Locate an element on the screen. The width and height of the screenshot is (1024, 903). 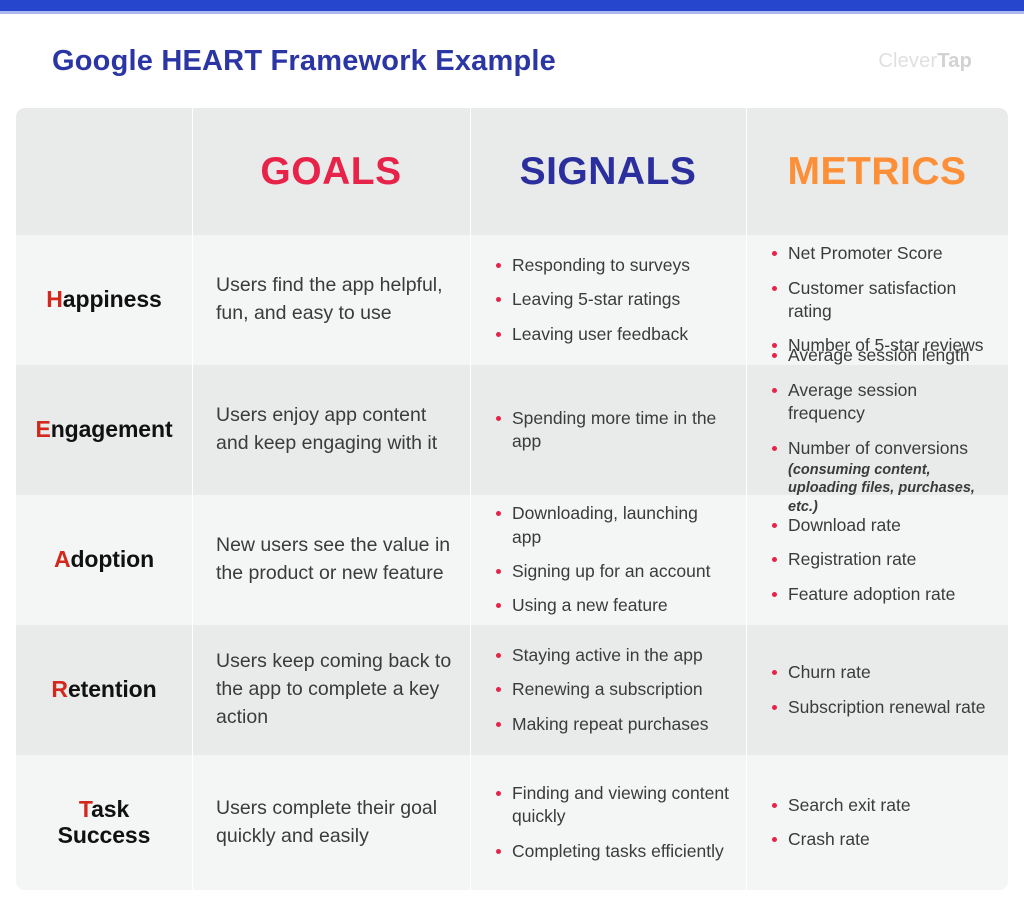
dimension-cell: Happiness is located at coordinates (104, 300).